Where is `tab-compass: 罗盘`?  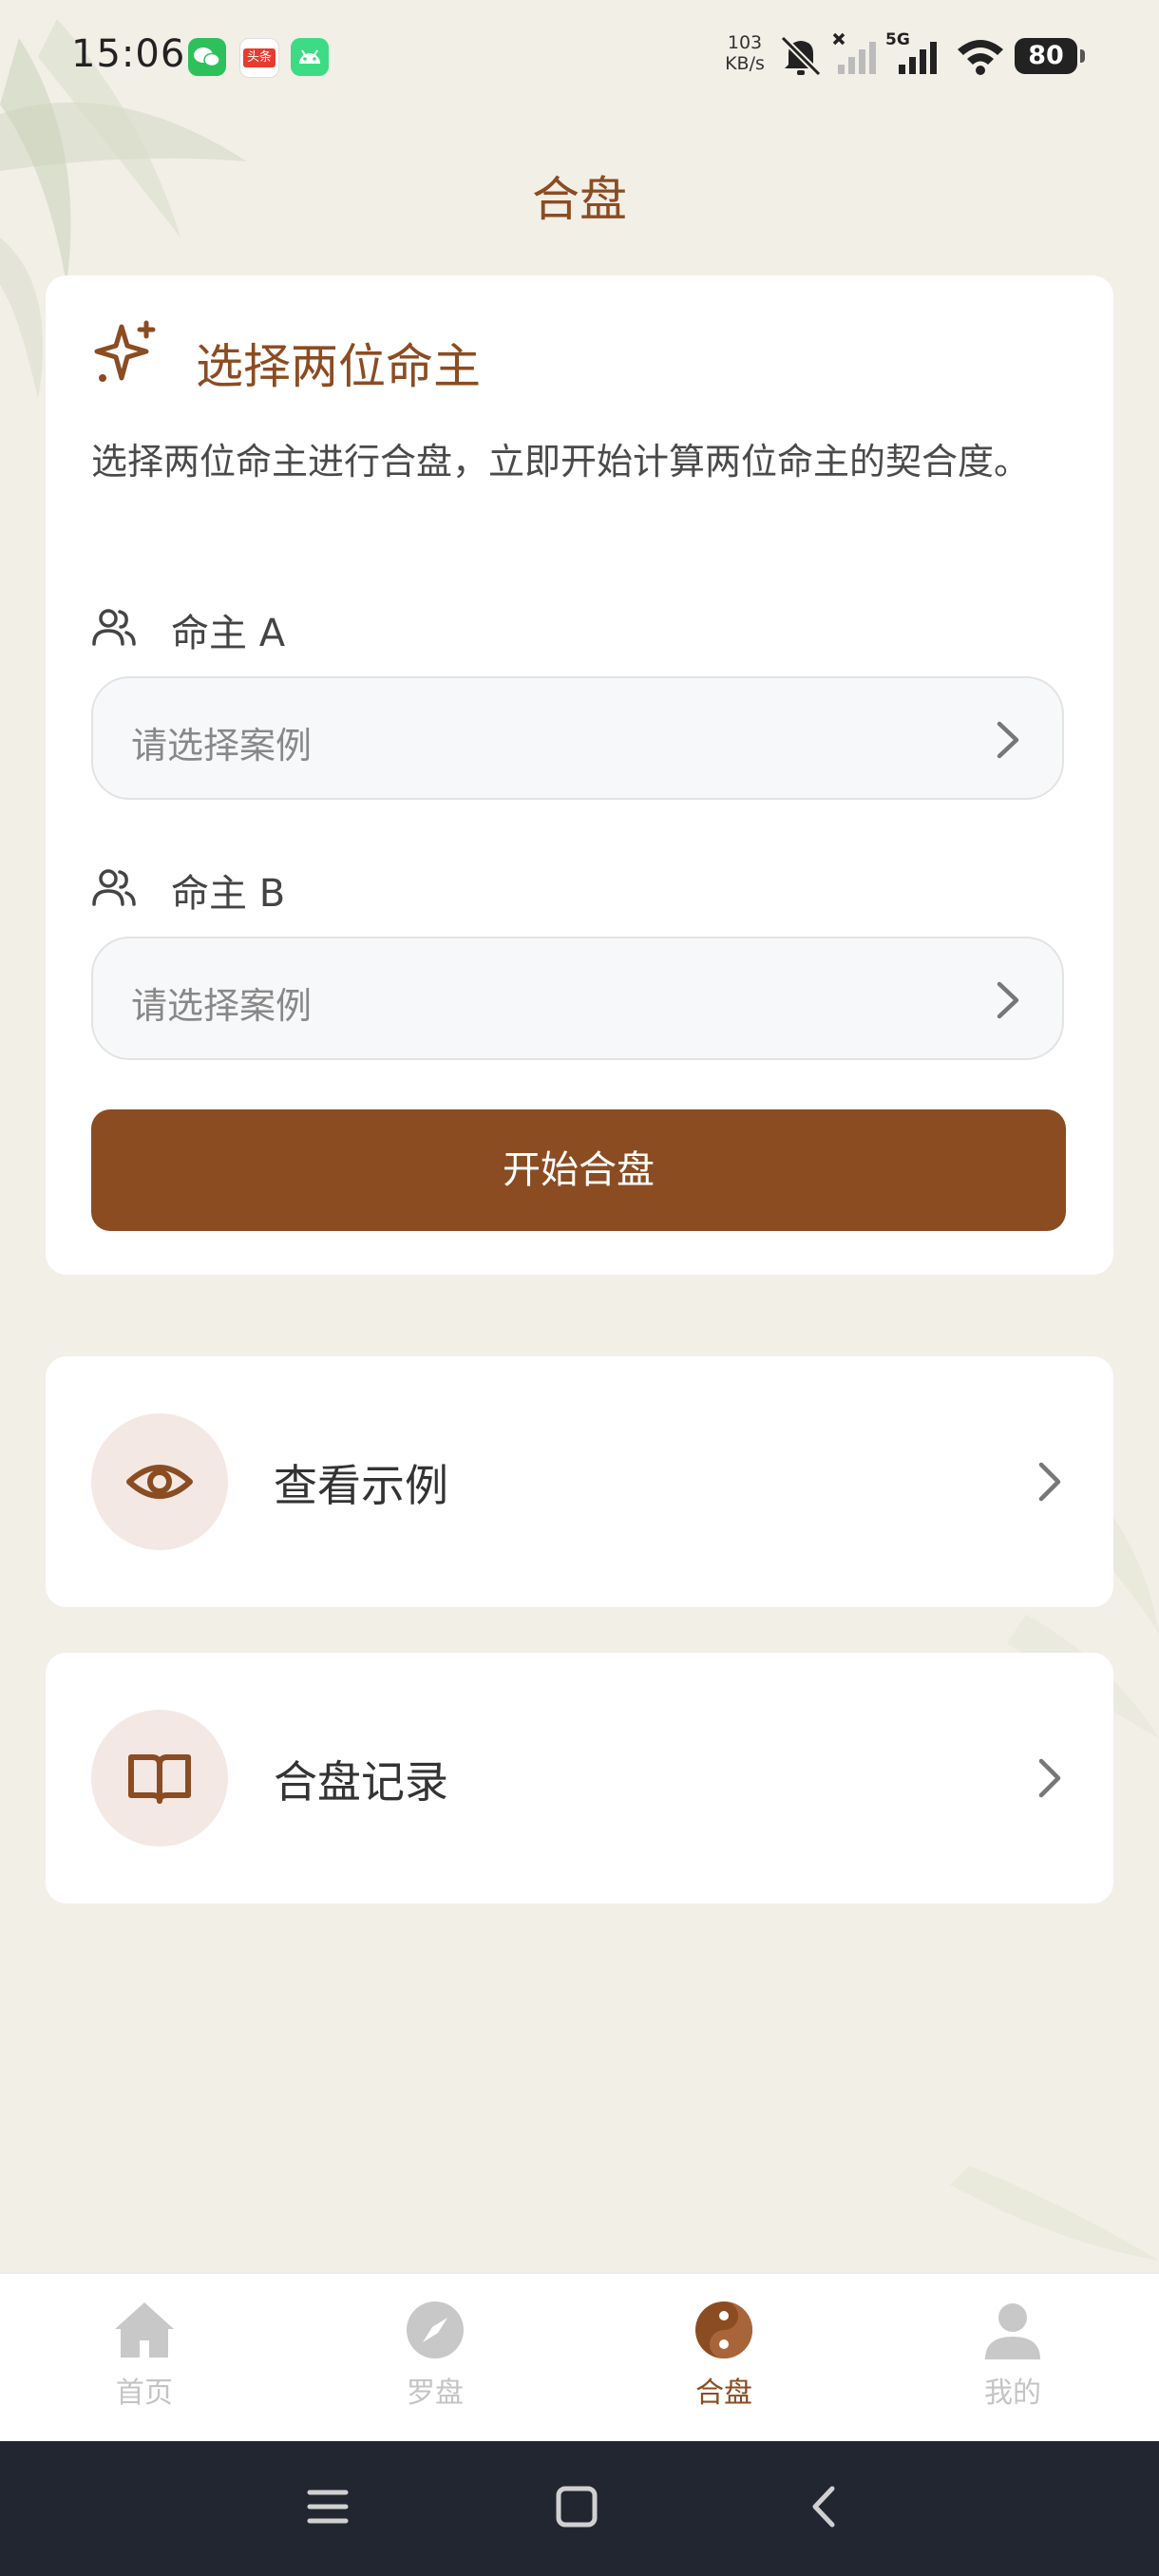
tab-compass: 罗盘 is located at coordinates (435, 2358).